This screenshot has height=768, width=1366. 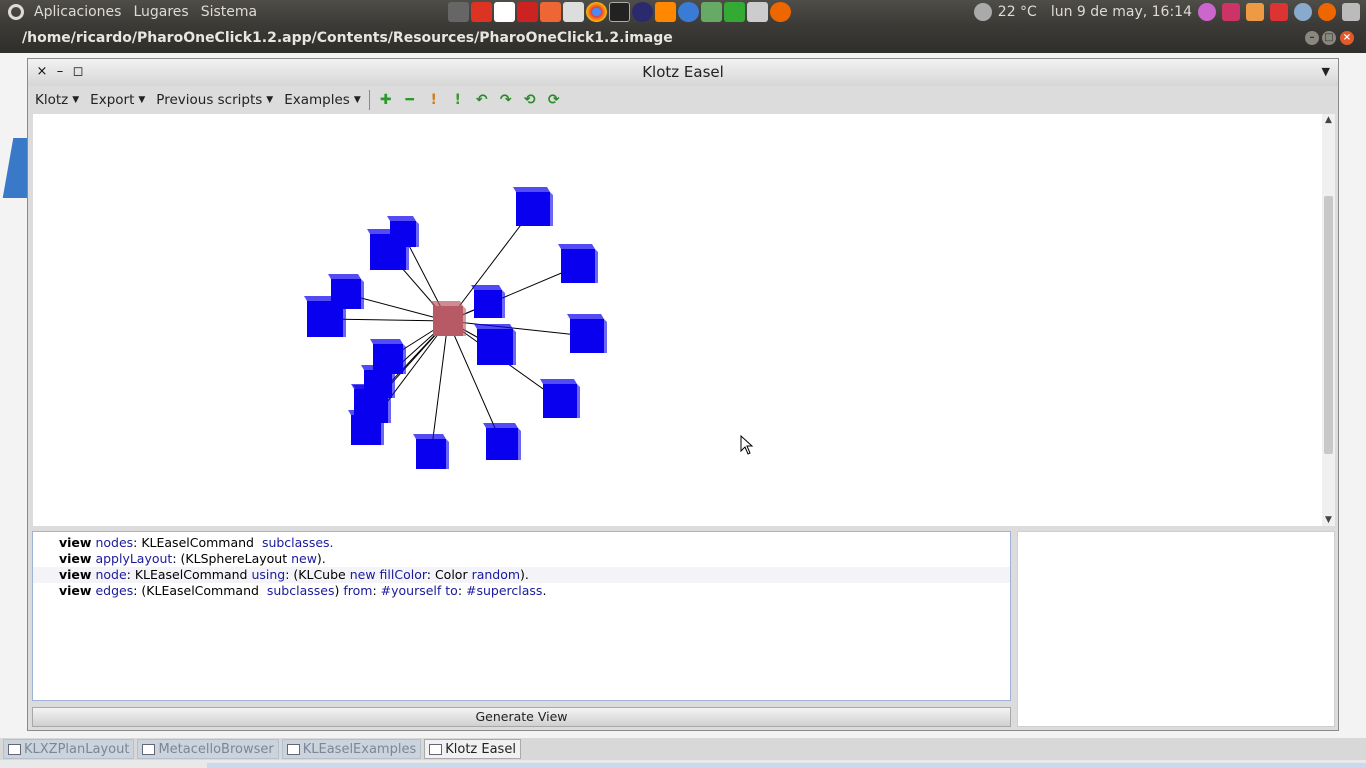 I want to click on rotate-left-icon: ↶, so click(x=482, y=100).